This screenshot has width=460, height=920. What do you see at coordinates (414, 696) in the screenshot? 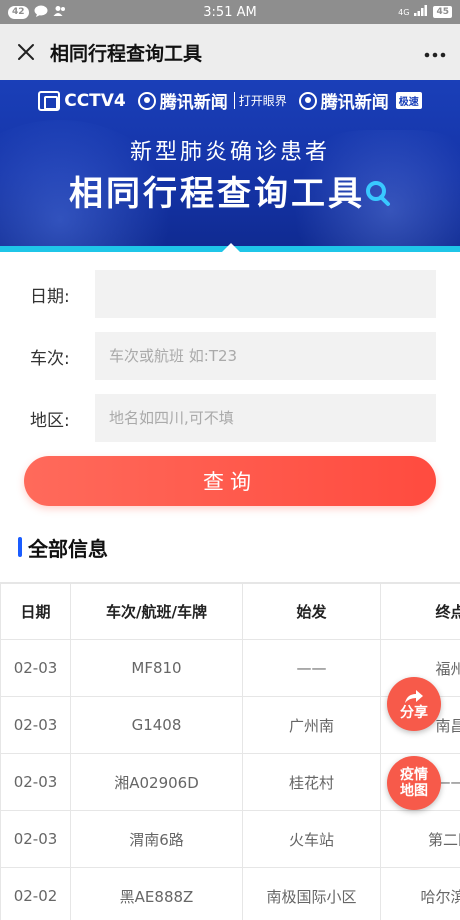
I see `share-arrow-icon` at bounding box center [414, 696].